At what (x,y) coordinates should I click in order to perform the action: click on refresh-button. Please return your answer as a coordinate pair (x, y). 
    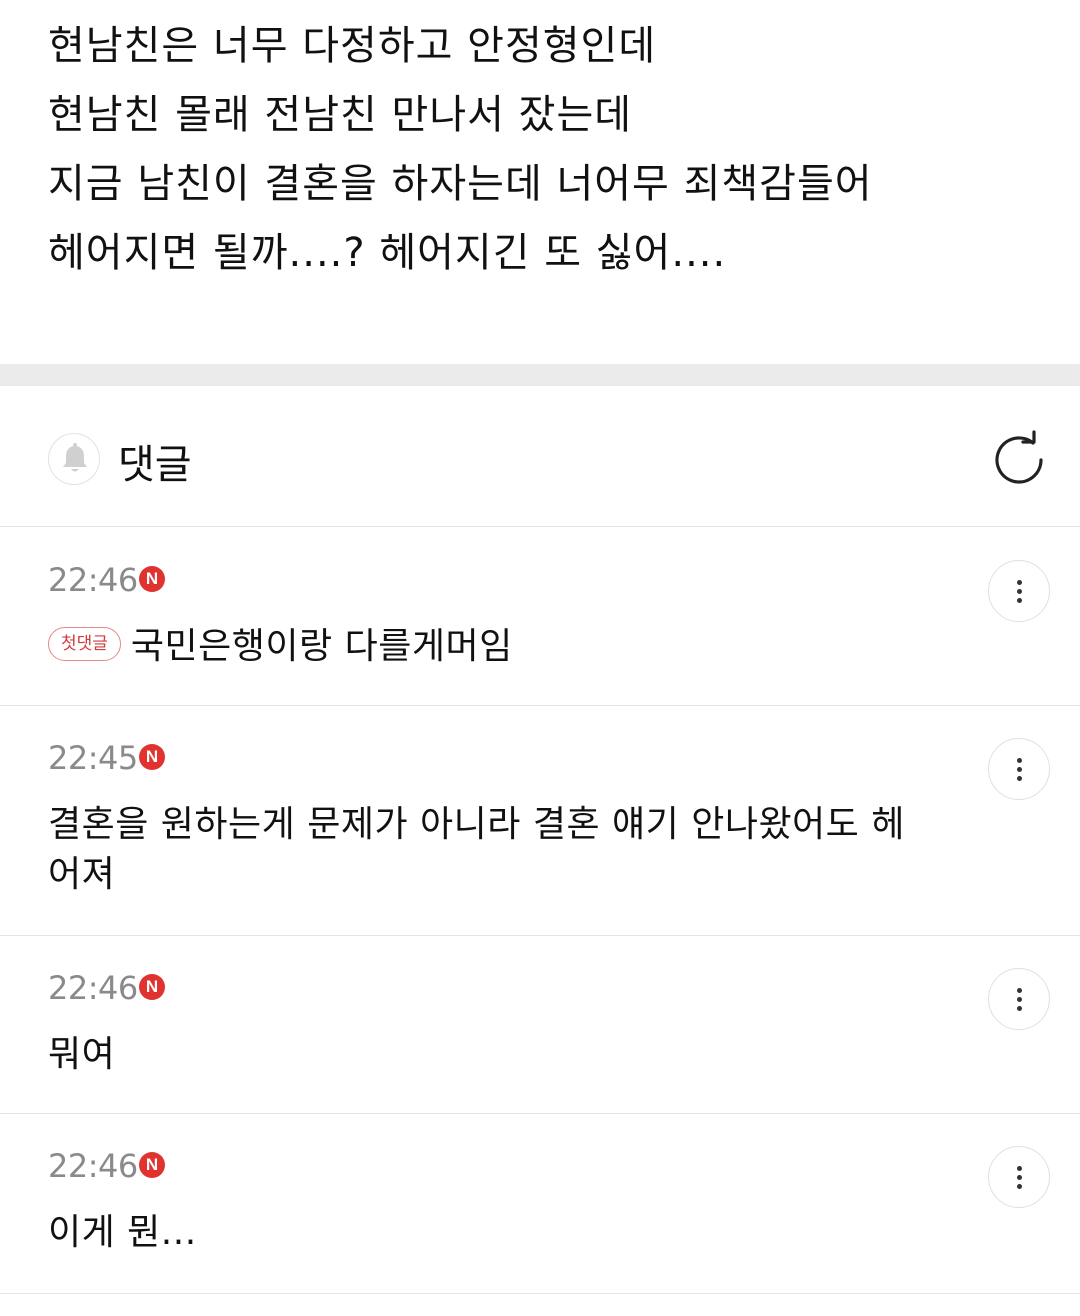
    Looking at the image, I should click on (1019, 459).